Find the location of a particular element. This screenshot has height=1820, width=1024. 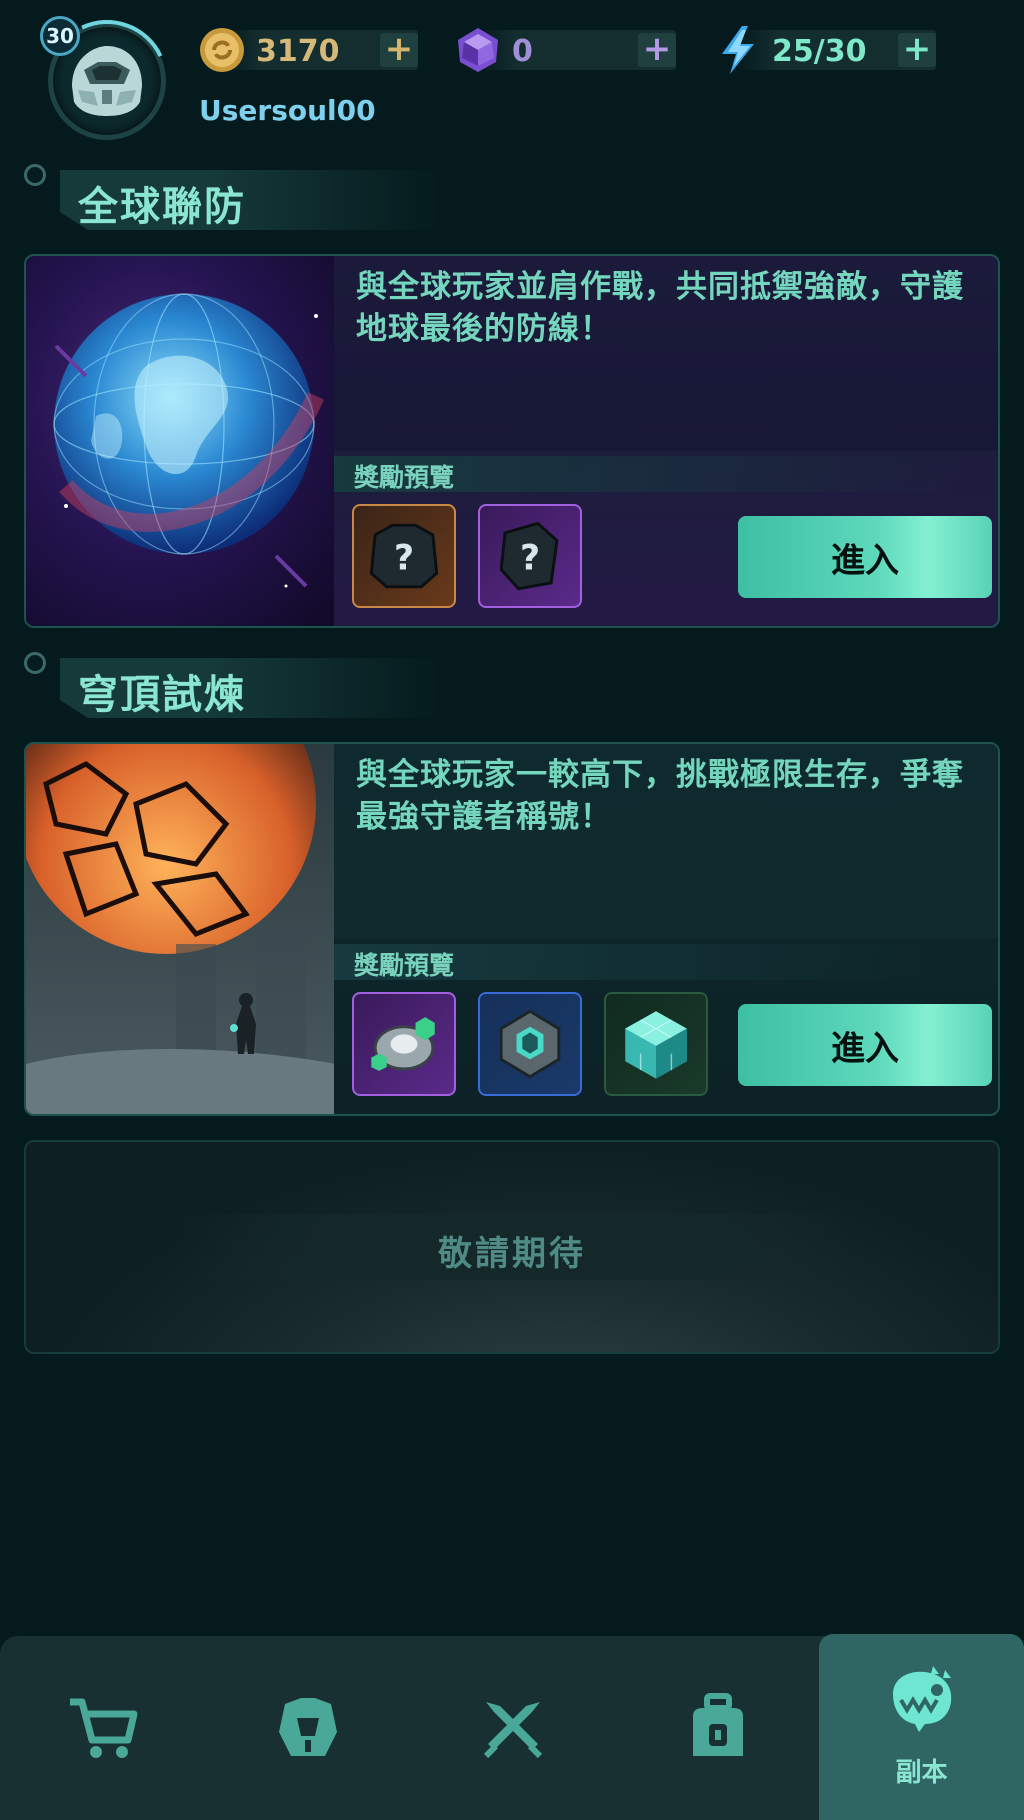

cart-icon is located at coordinates (104, 1728).